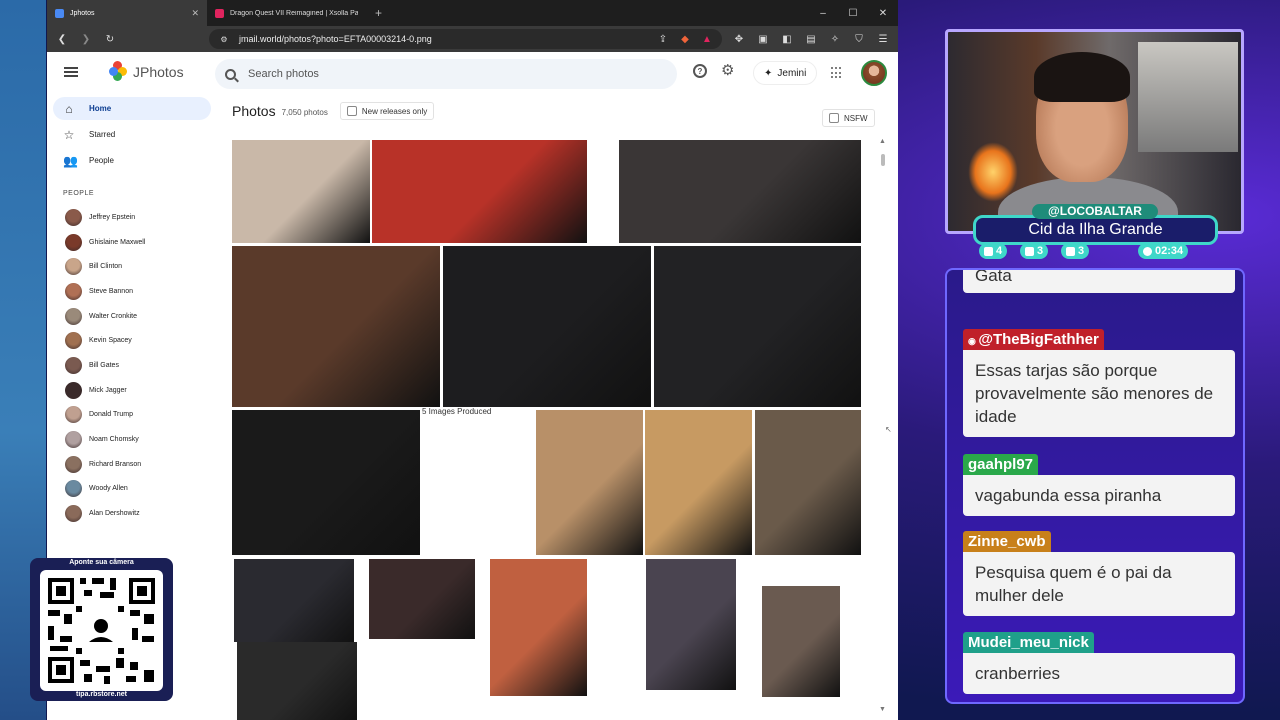 The image size is (1280, 720). What do you see at coordinates (132, 489) in the screenshot?
I see `person-item: Woody Allen` at bounding box center [132, 489].